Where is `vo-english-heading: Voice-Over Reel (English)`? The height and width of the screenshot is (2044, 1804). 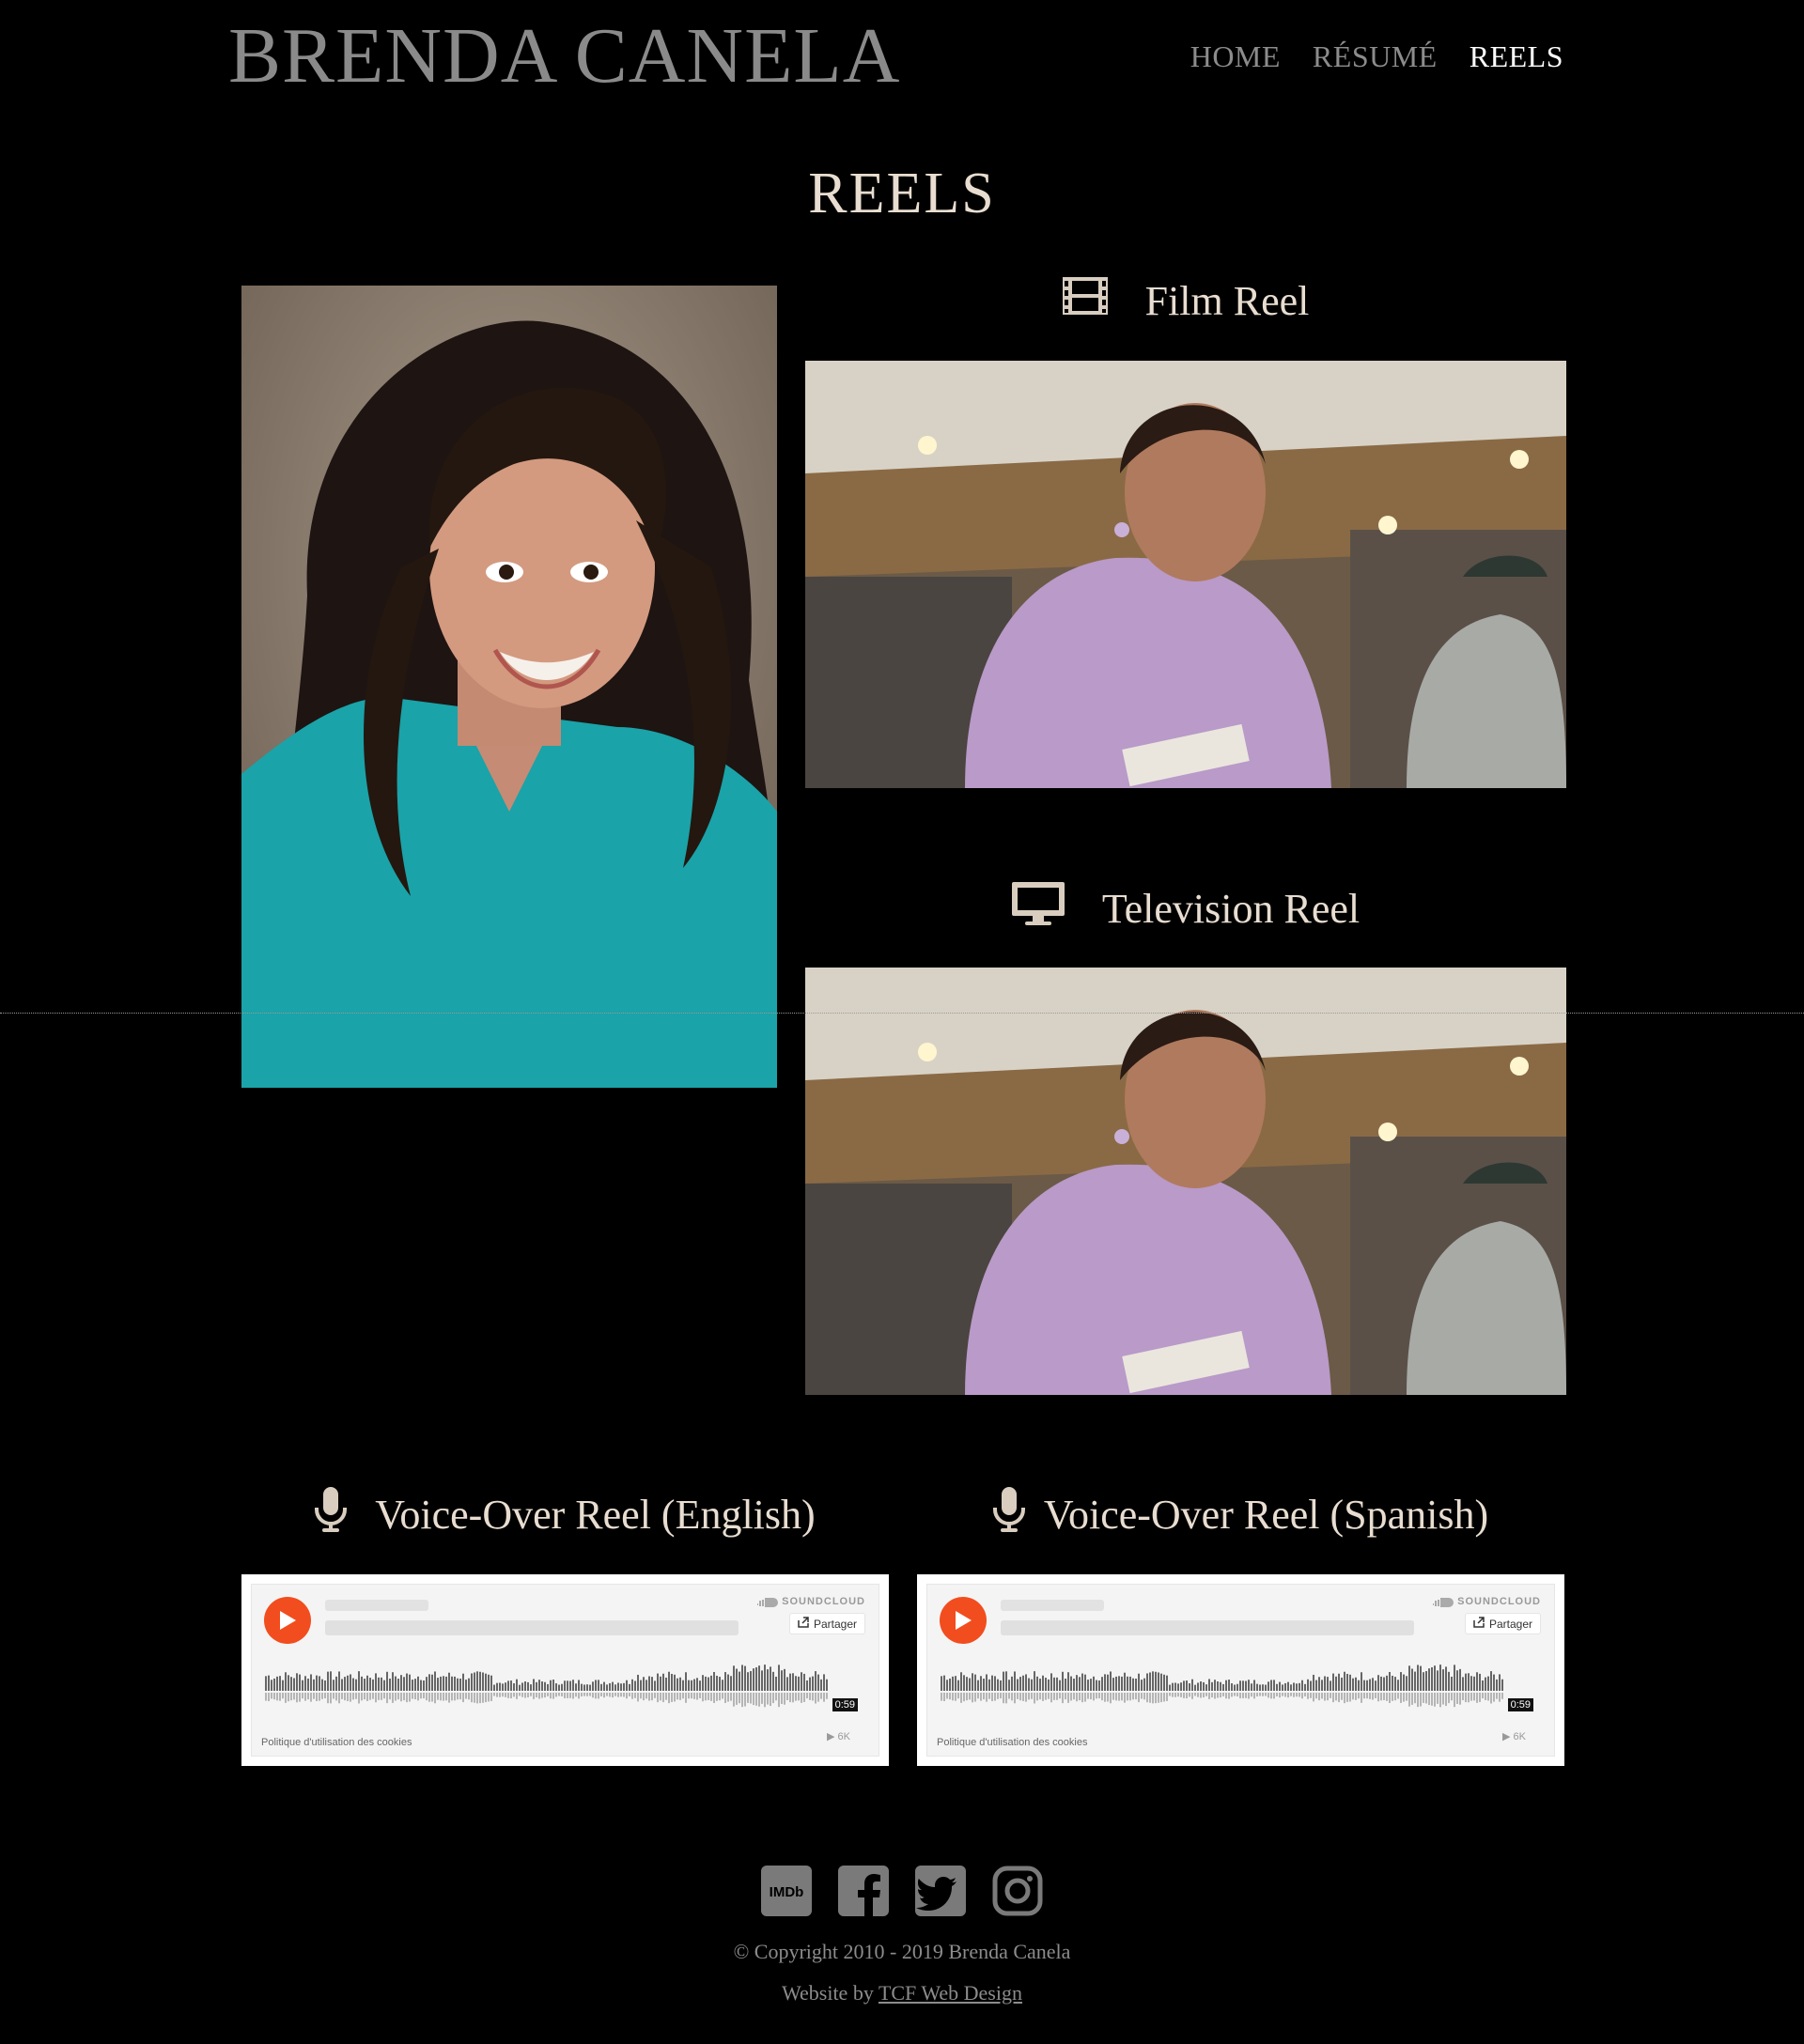 vo-english-heading: Voice-Over Reel (English) is located at coordinates (565, 1514).